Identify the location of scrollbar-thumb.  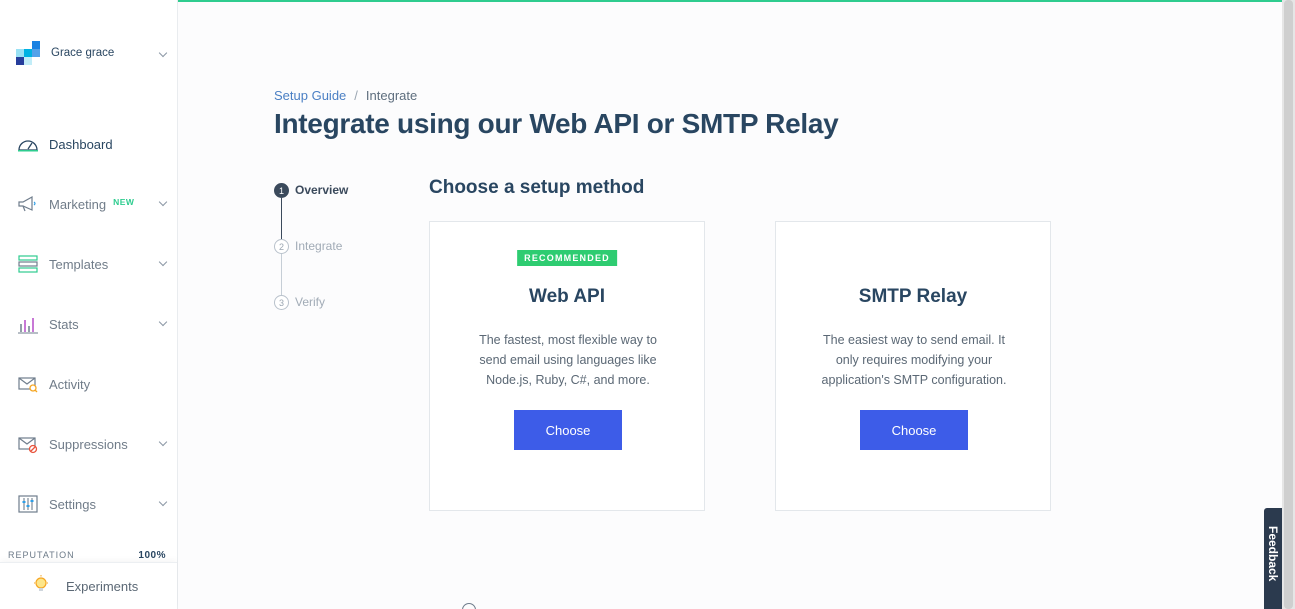
(1288, 304).